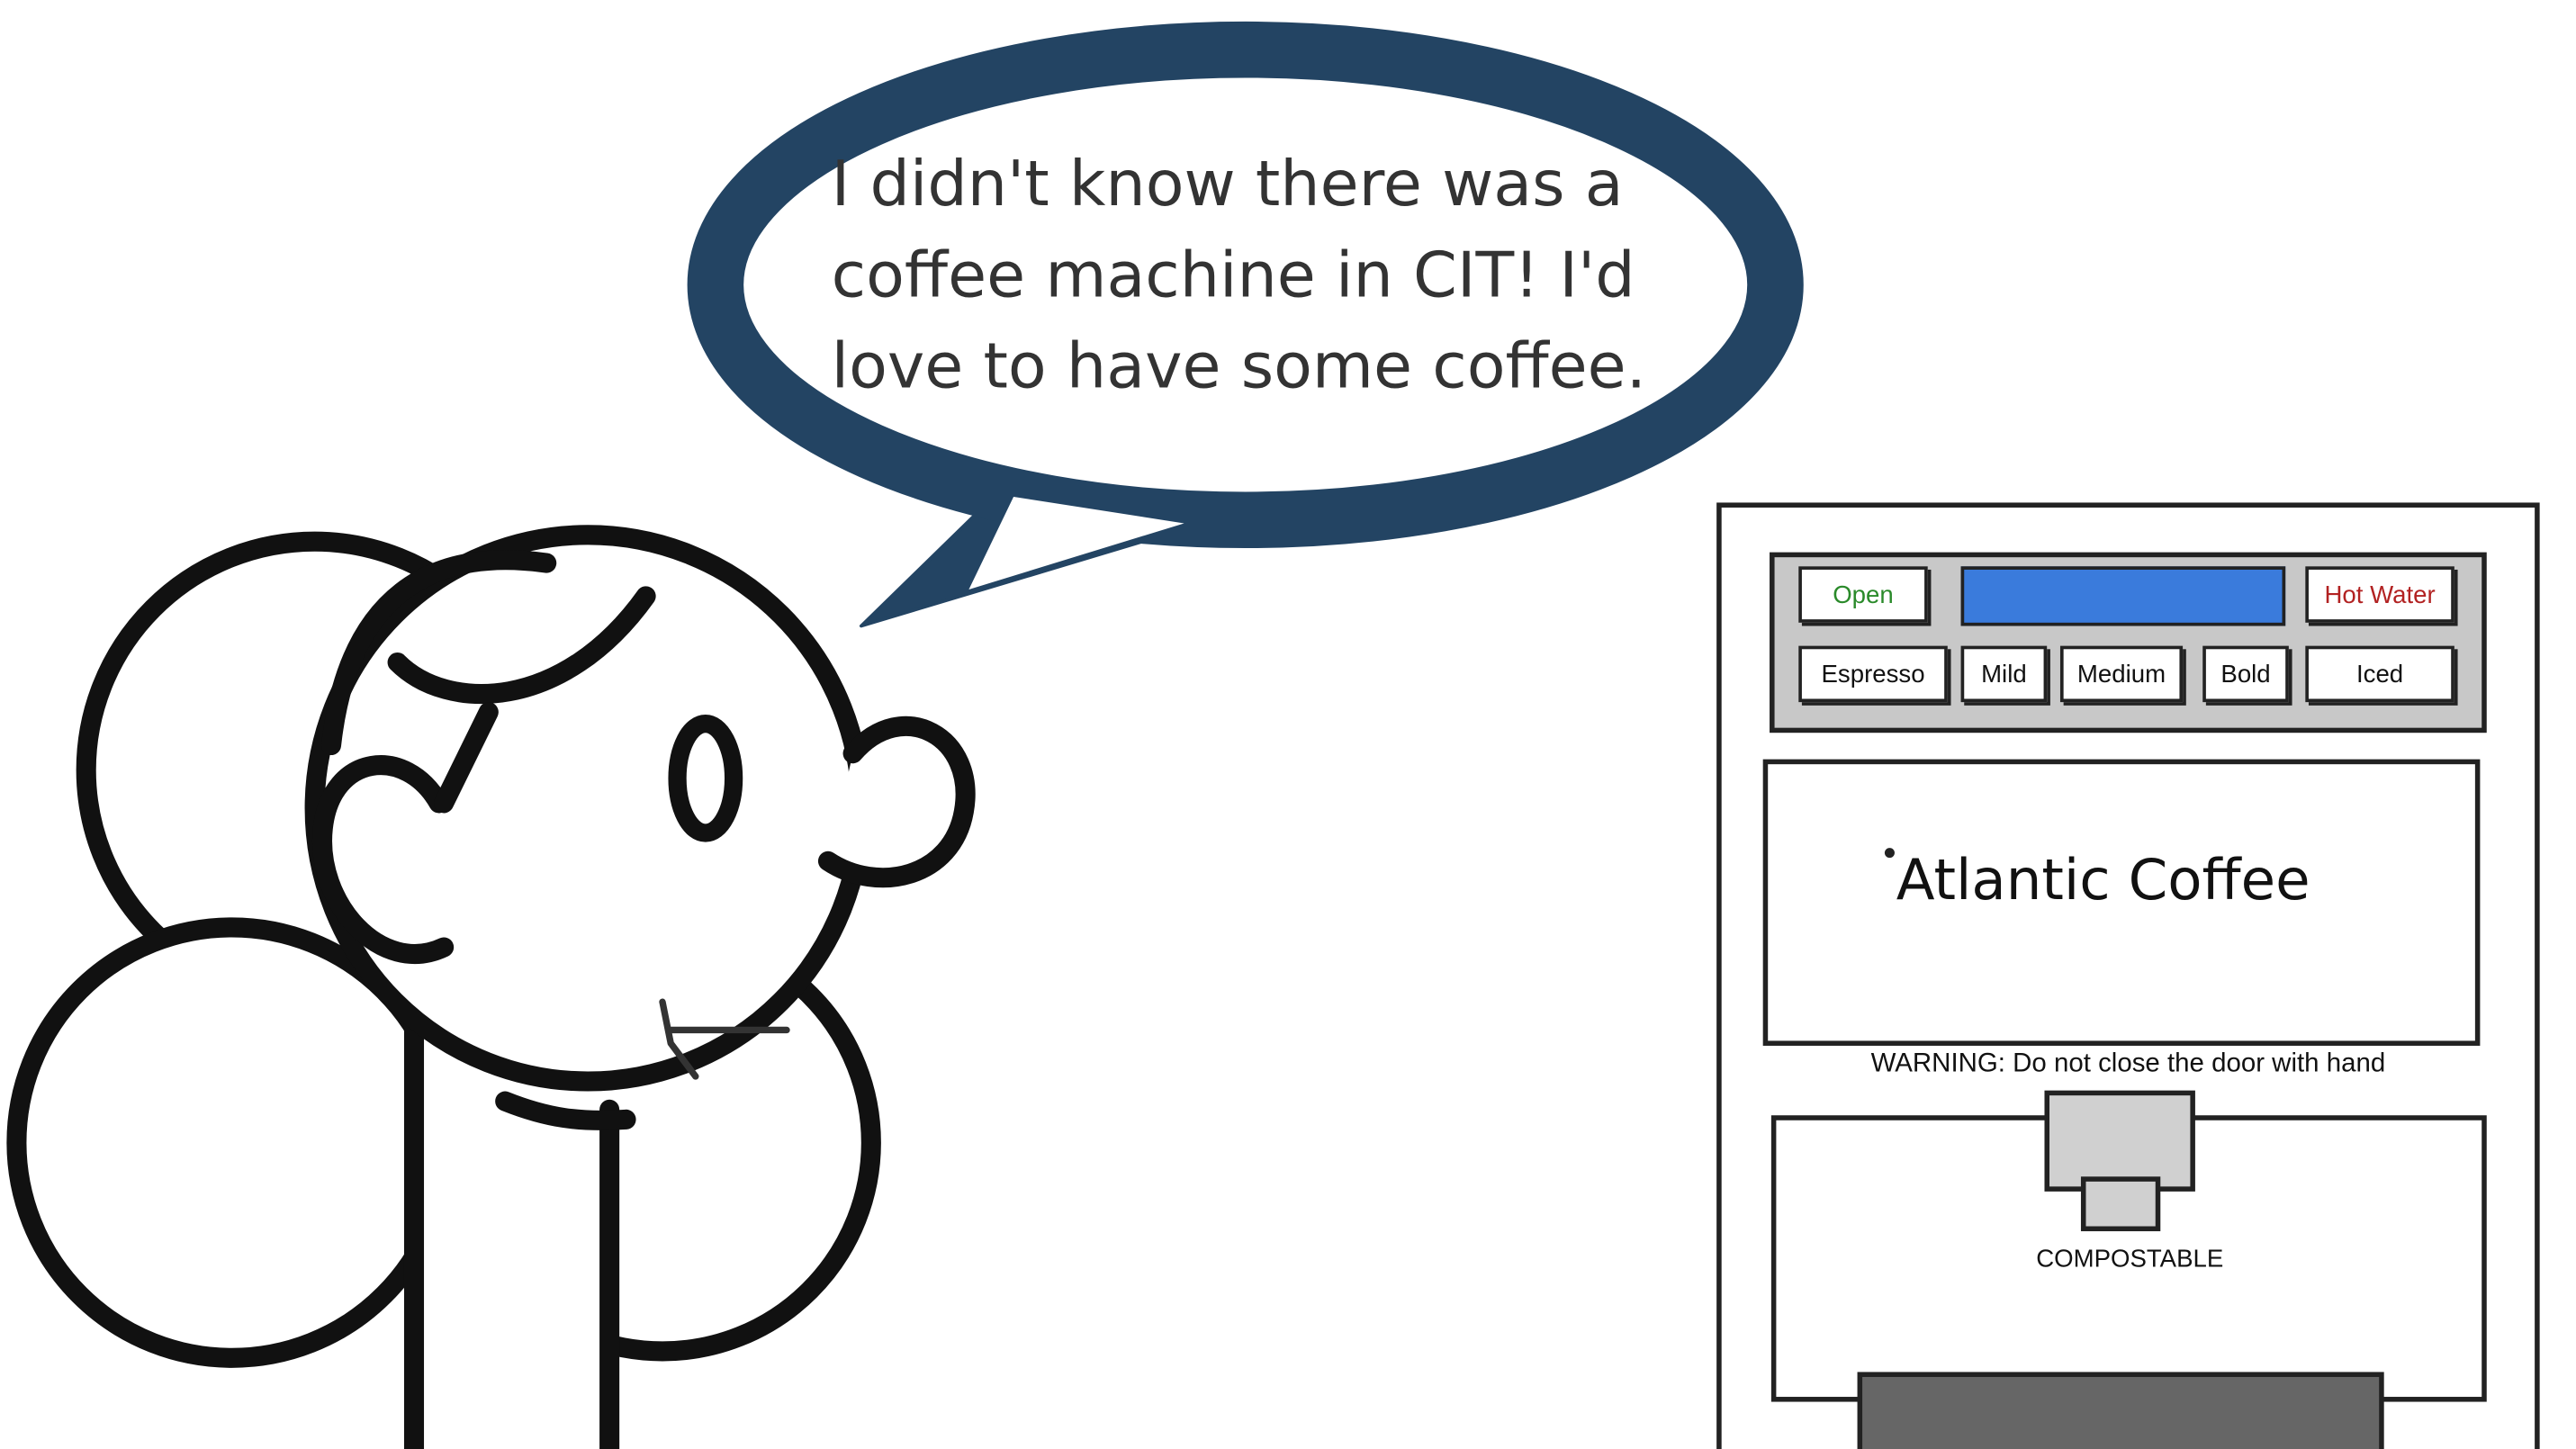 Image resolution: width=2576 pixels, height=1449 pixels. What do you see at coordinates (1238, 366) in the screenshot?
I see `speech-line: love to have some coffee.` at bounding box center [1238, 366].